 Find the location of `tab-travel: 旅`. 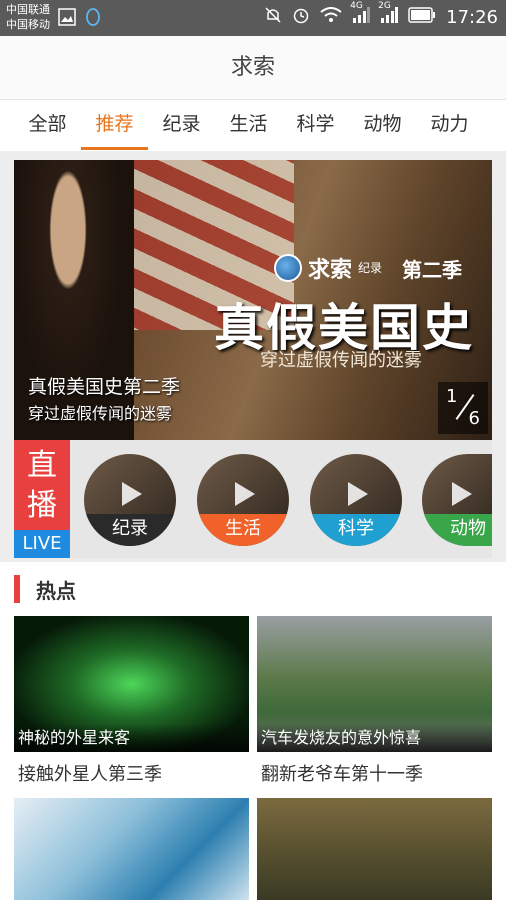

tab-travel: 旅 is located at coordinates (494, 125).